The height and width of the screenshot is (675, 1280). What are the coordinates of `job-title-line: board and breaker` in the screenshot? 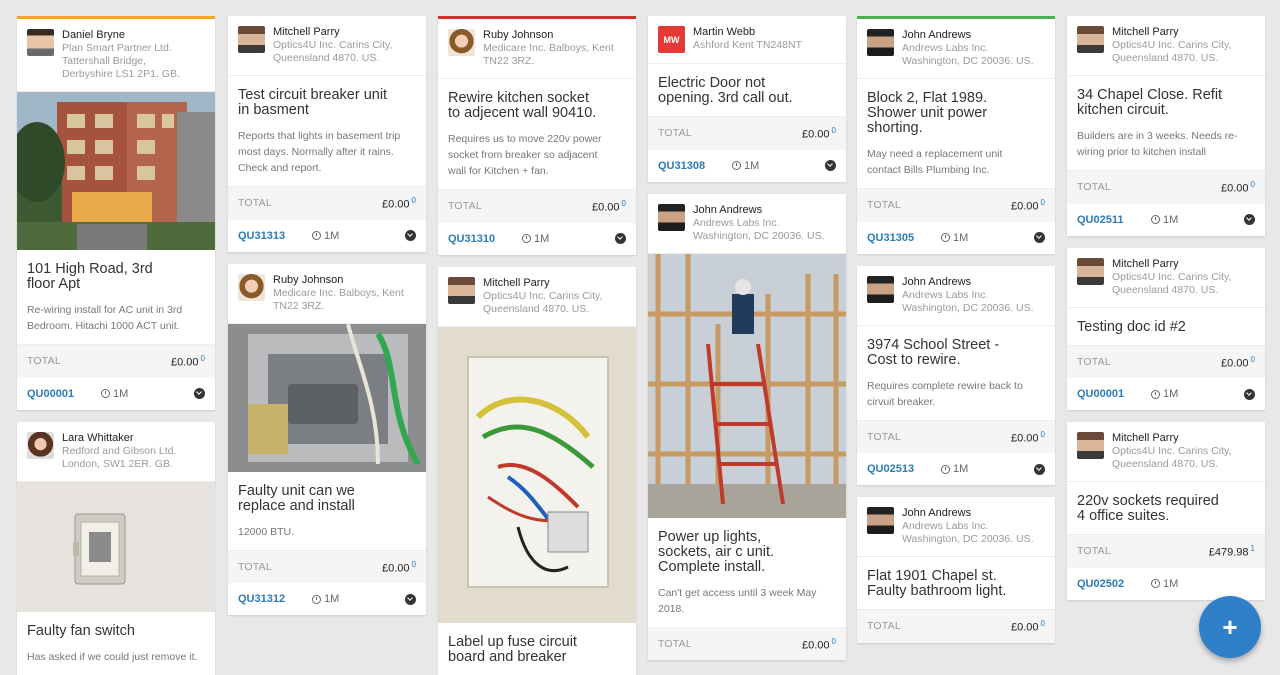 It's located at (507, 656).